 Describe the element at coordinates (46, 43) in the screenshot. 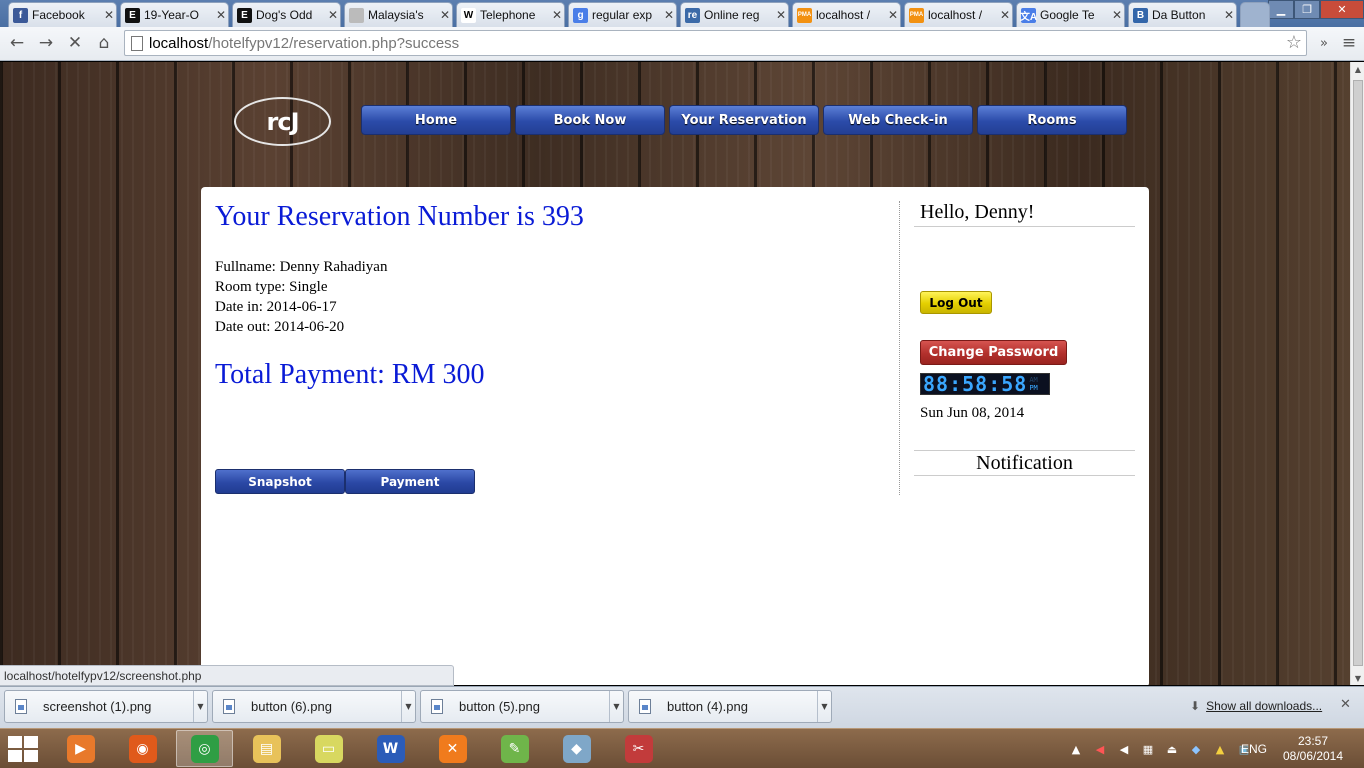

I see `forward-icon: →` at that location.